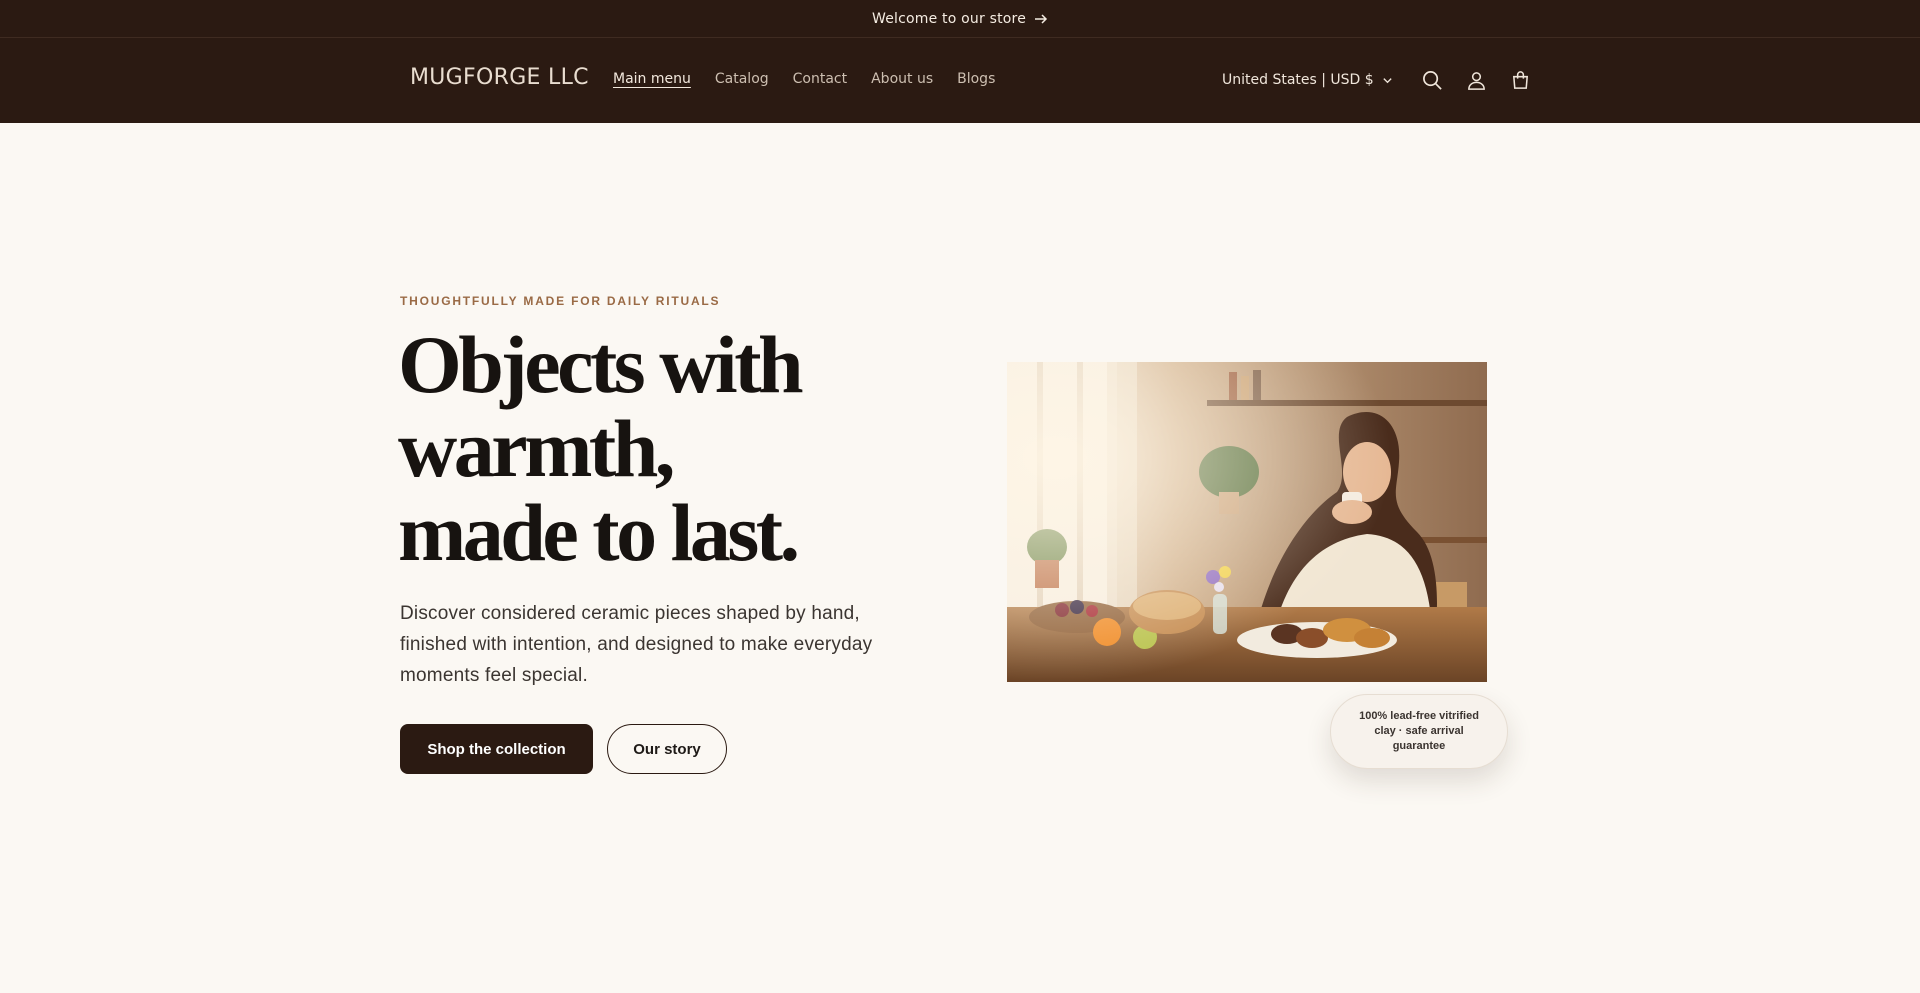  Describe the element at coordinates (496, 749) in the screenshot. I see `shop-collection-button: Shop the collection` at that location.